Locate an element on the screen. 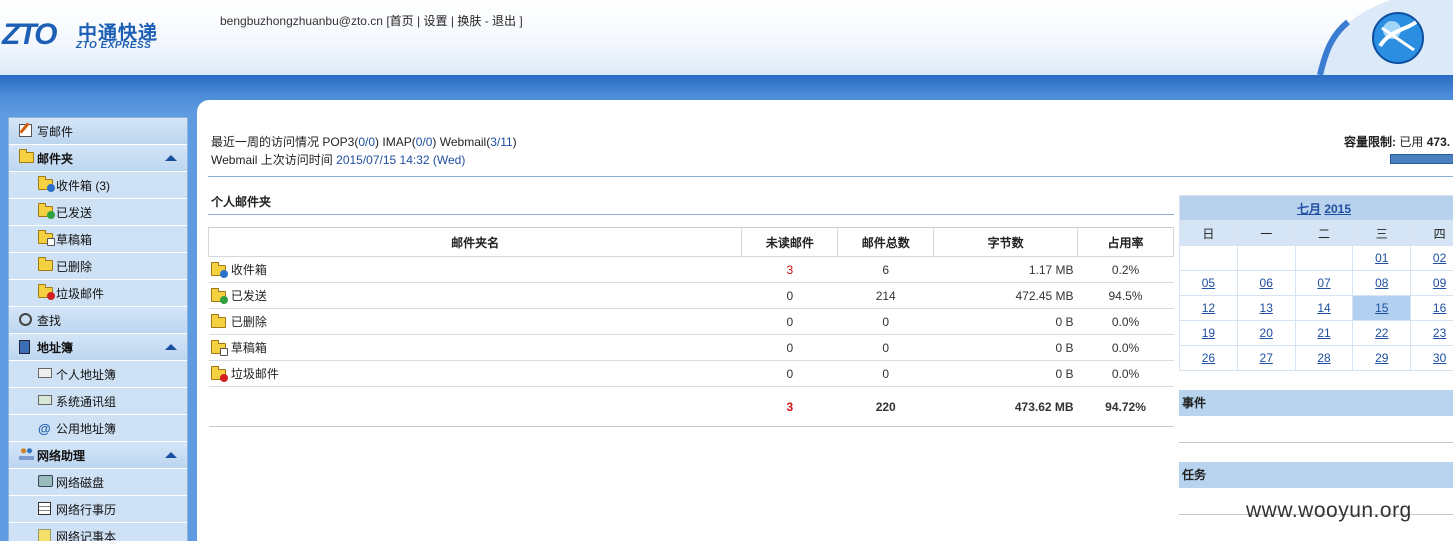  events-header: 事件 is located at coordinates (1316, 403).